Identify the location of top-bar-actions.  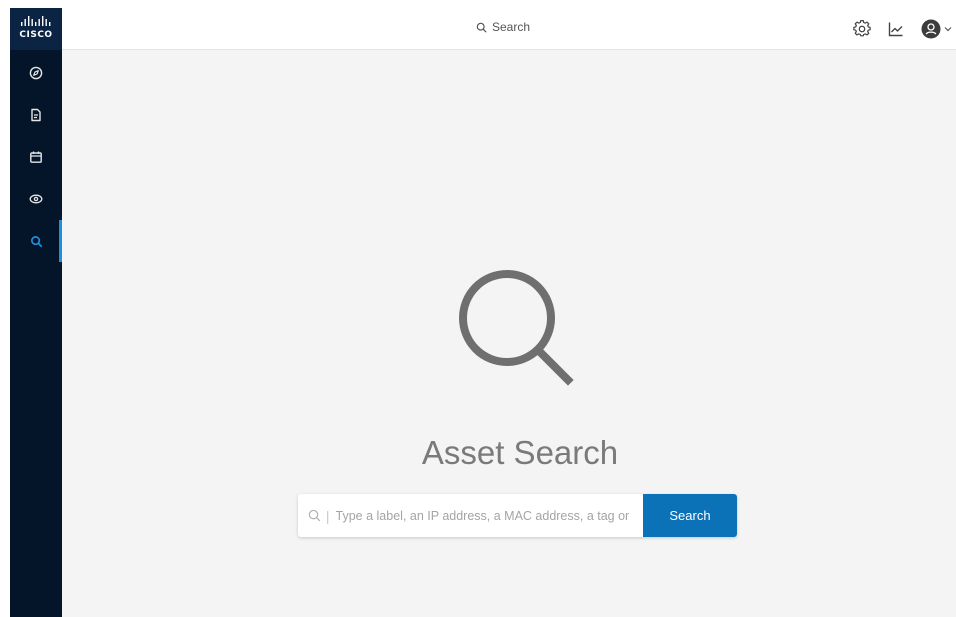
(902, 29).